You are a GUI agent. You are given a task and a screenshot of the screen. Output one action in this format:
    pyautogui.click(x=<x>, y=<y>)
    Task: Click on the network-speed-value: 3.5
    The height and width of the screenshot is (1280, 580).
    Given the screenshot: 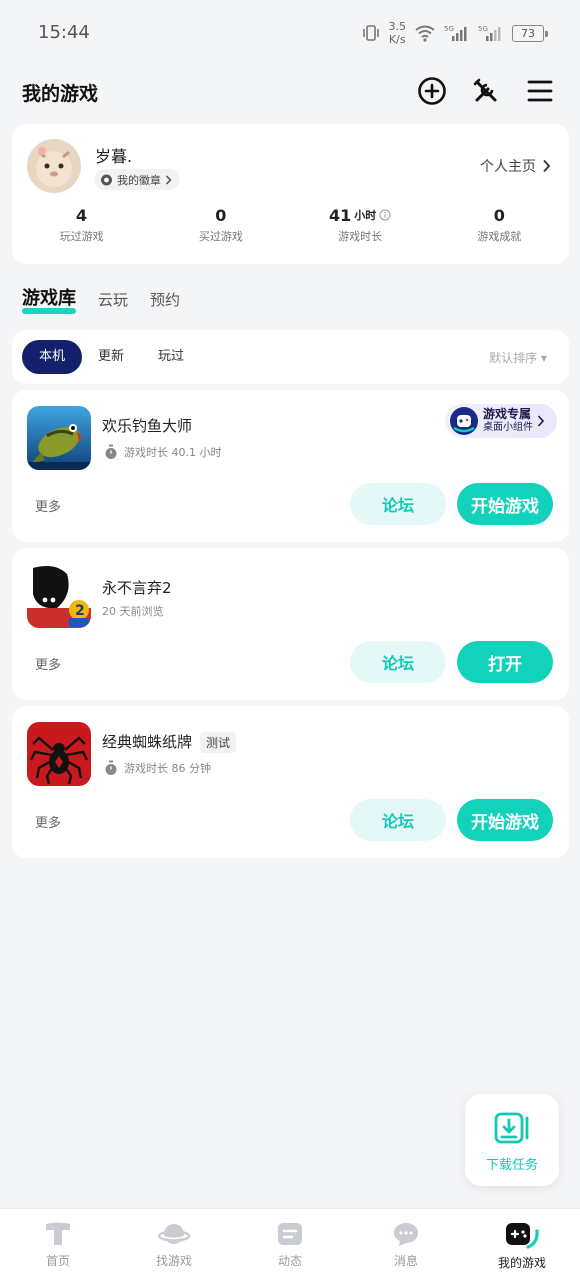 What is the action you would take?
    pyautogui.click(x=397, y=26)
    